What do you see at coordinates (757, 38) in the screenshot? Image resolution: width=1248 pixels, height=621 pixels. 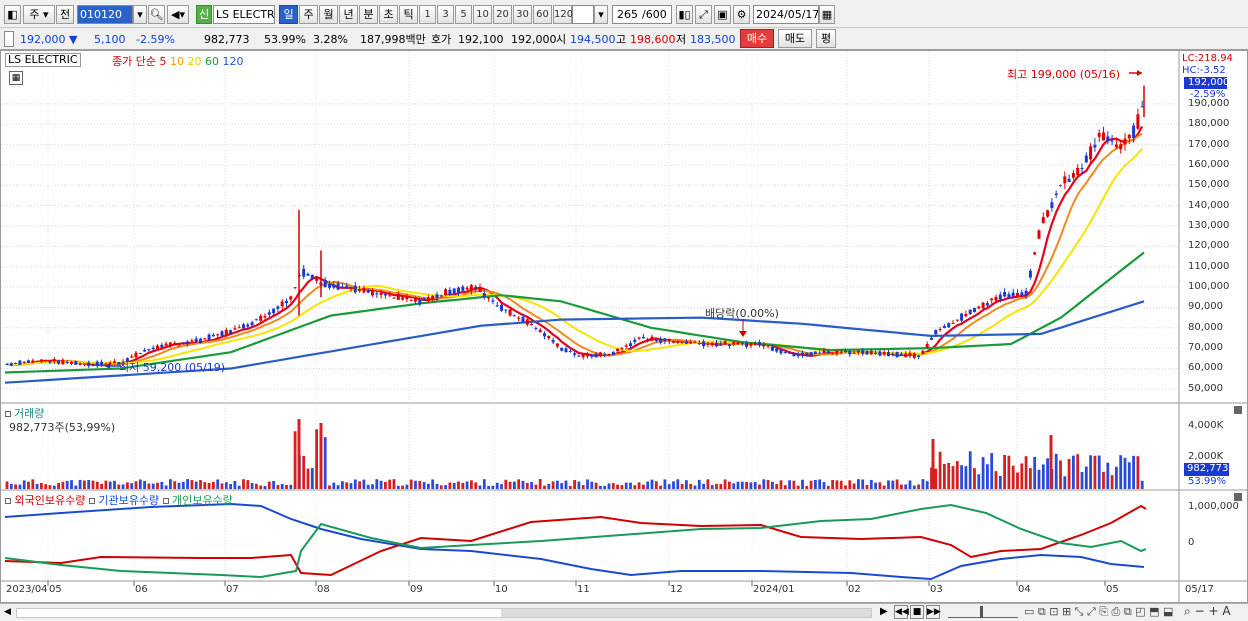 I see `buy-button: 매수` at bounding box center [757, 38].